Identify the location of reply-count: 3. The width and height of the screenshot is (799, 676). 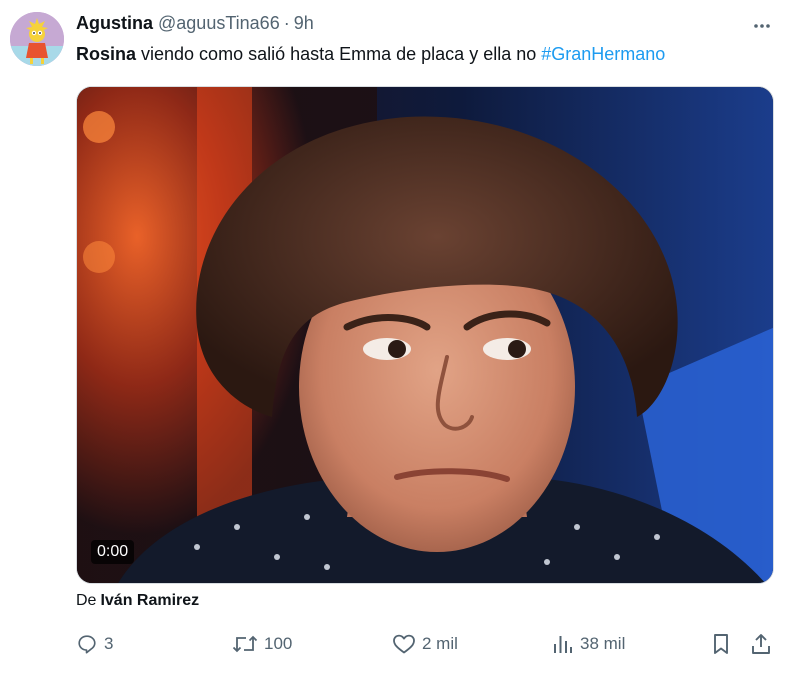
(109, 643).